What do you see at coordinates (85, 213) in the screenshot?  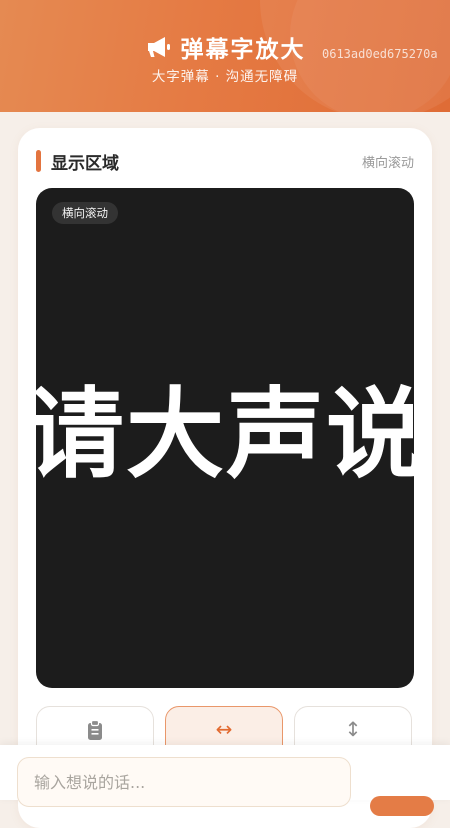 I see `scroll-mode-badge: 横向滚动` at bounding box center [85, 213].